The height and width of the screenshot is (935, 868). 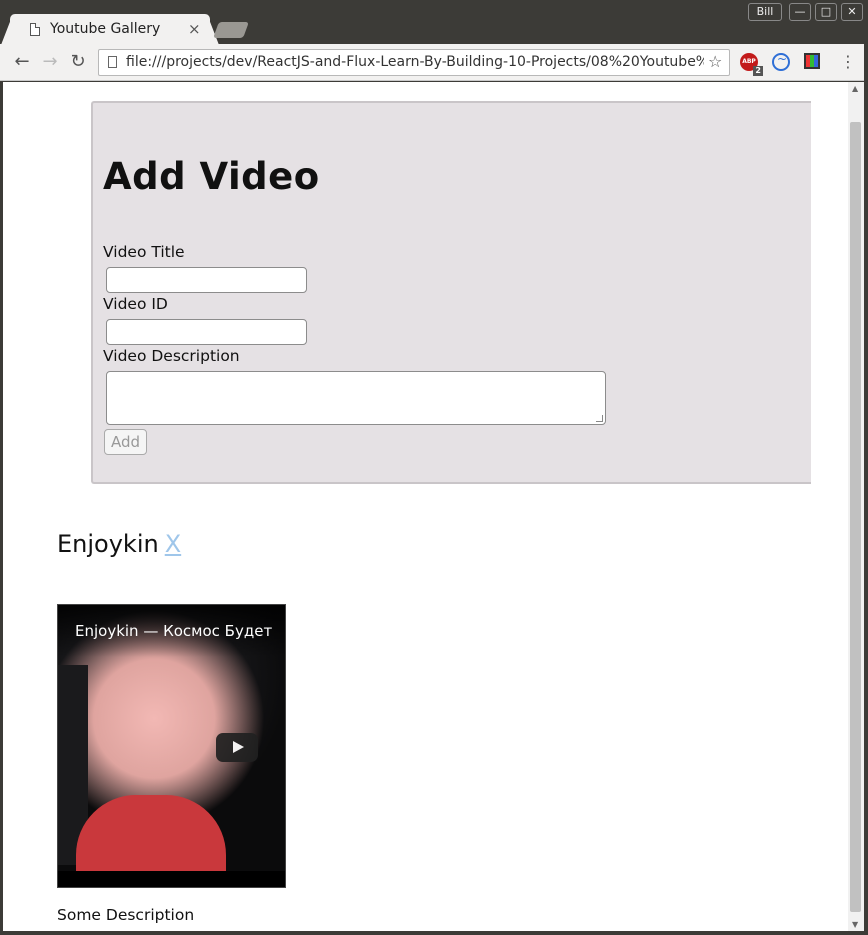 What do you see at coordinates (173, 544) in the screenshot?
I see `remove-video-link: X` at bounding box center [173, 544].